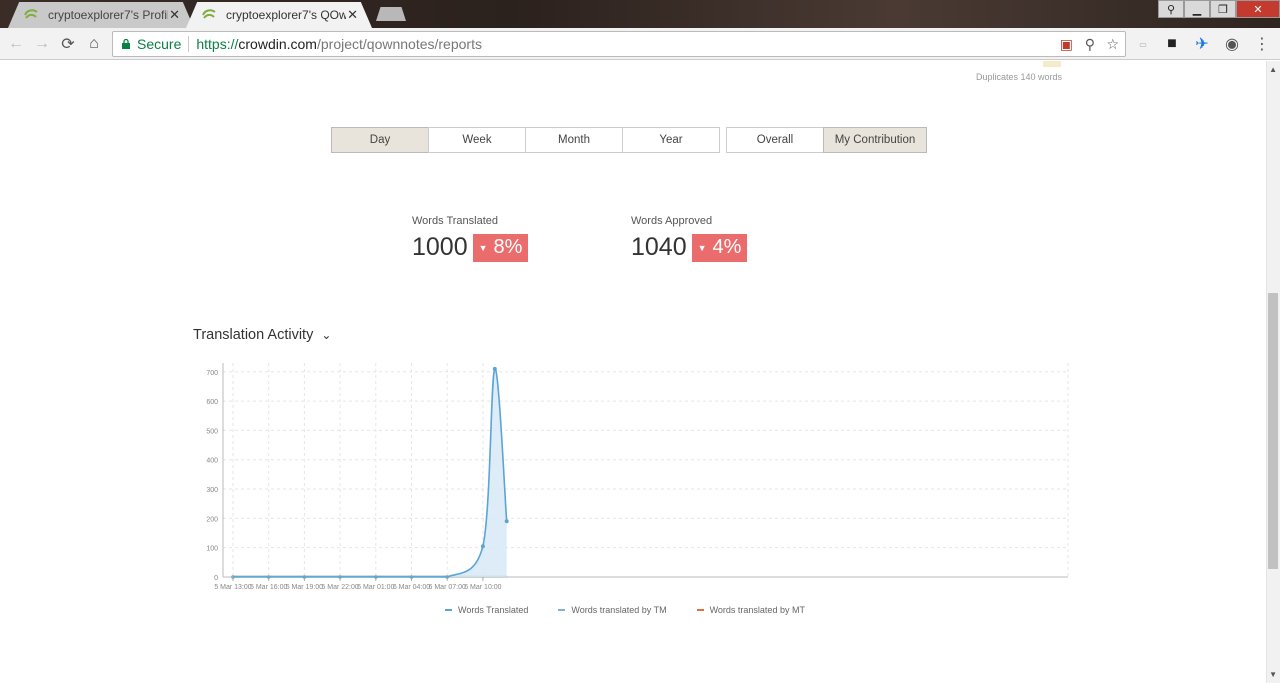 This screenshot has width=1280, height=683. What do you see at coordinates (380, 140) in the screenshot?
I see `period-day-button: Day` at bounding box center [380, 140].